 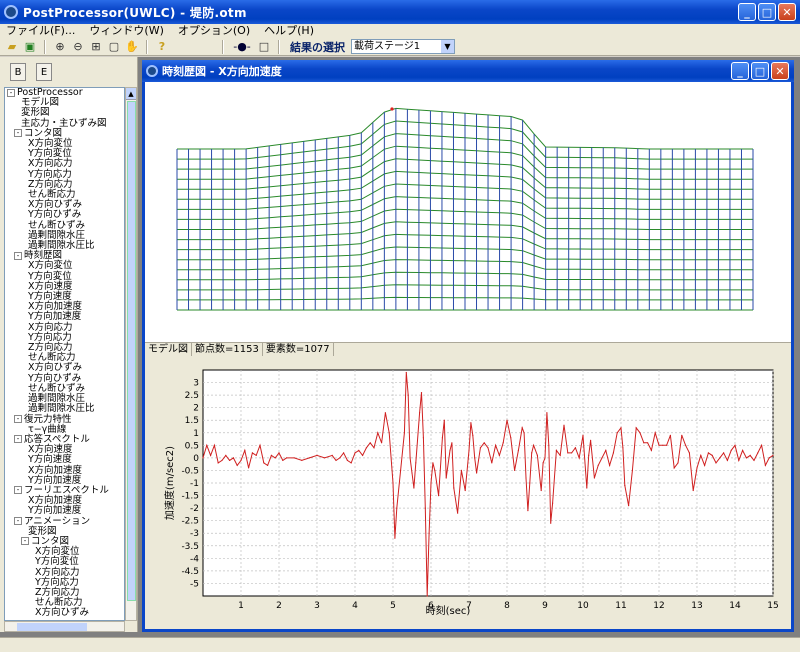 I want to click on node-marker-icon: -●-, so click(x=242, y=47).